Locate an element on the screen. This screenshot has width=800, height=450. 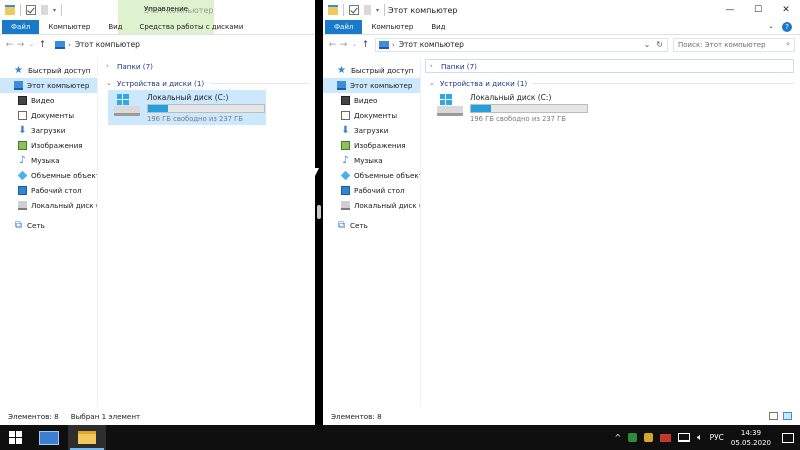
tab-drive-tools: Средства работы с дисками is located at coordinates (192, 27).